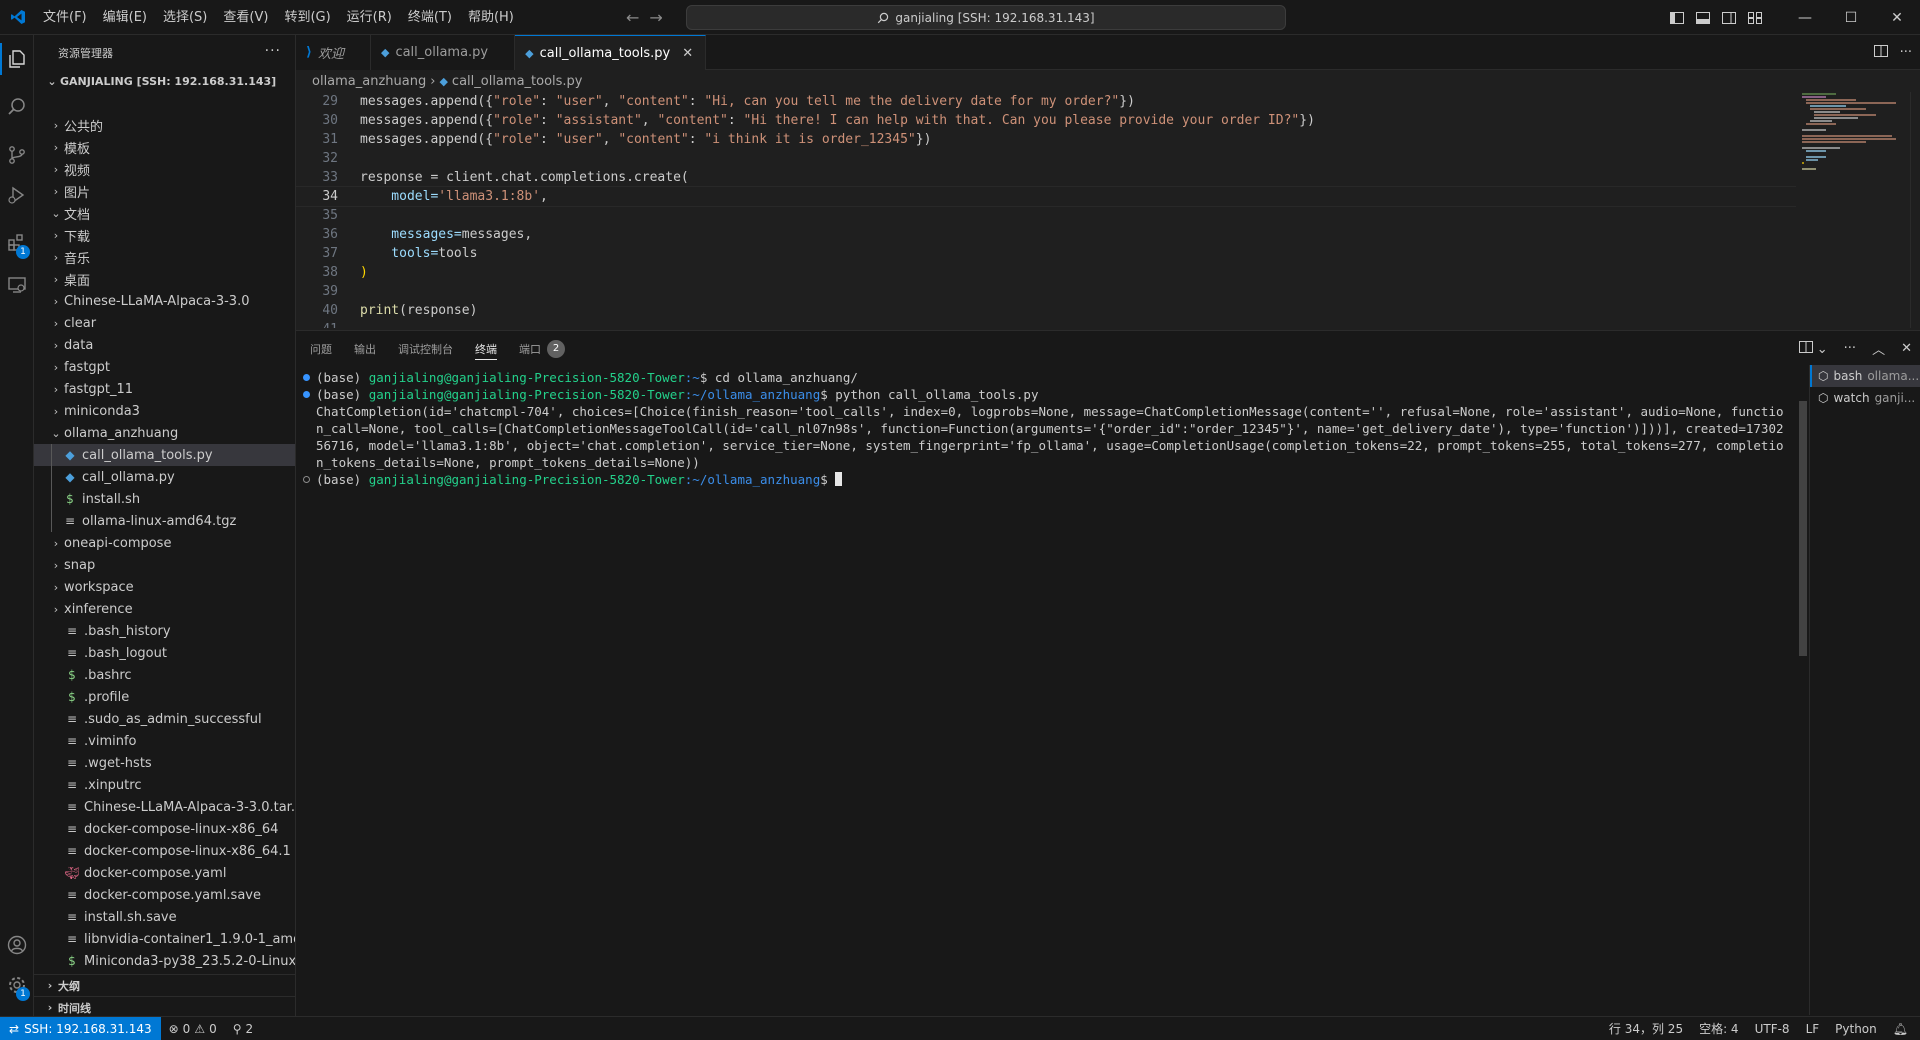  I want to click on file-item: ≡ .bash_logout, so click(164, 653).